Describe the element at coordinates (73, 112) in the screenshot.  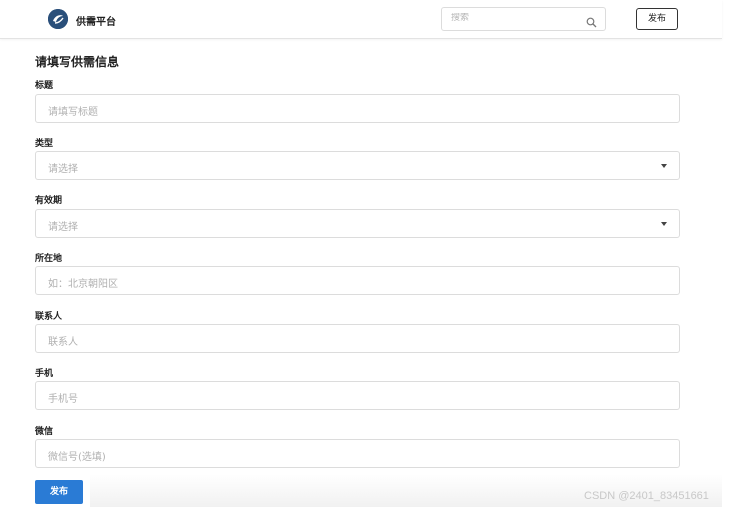
I see `title-placeholder: 请填写标题` at that location.